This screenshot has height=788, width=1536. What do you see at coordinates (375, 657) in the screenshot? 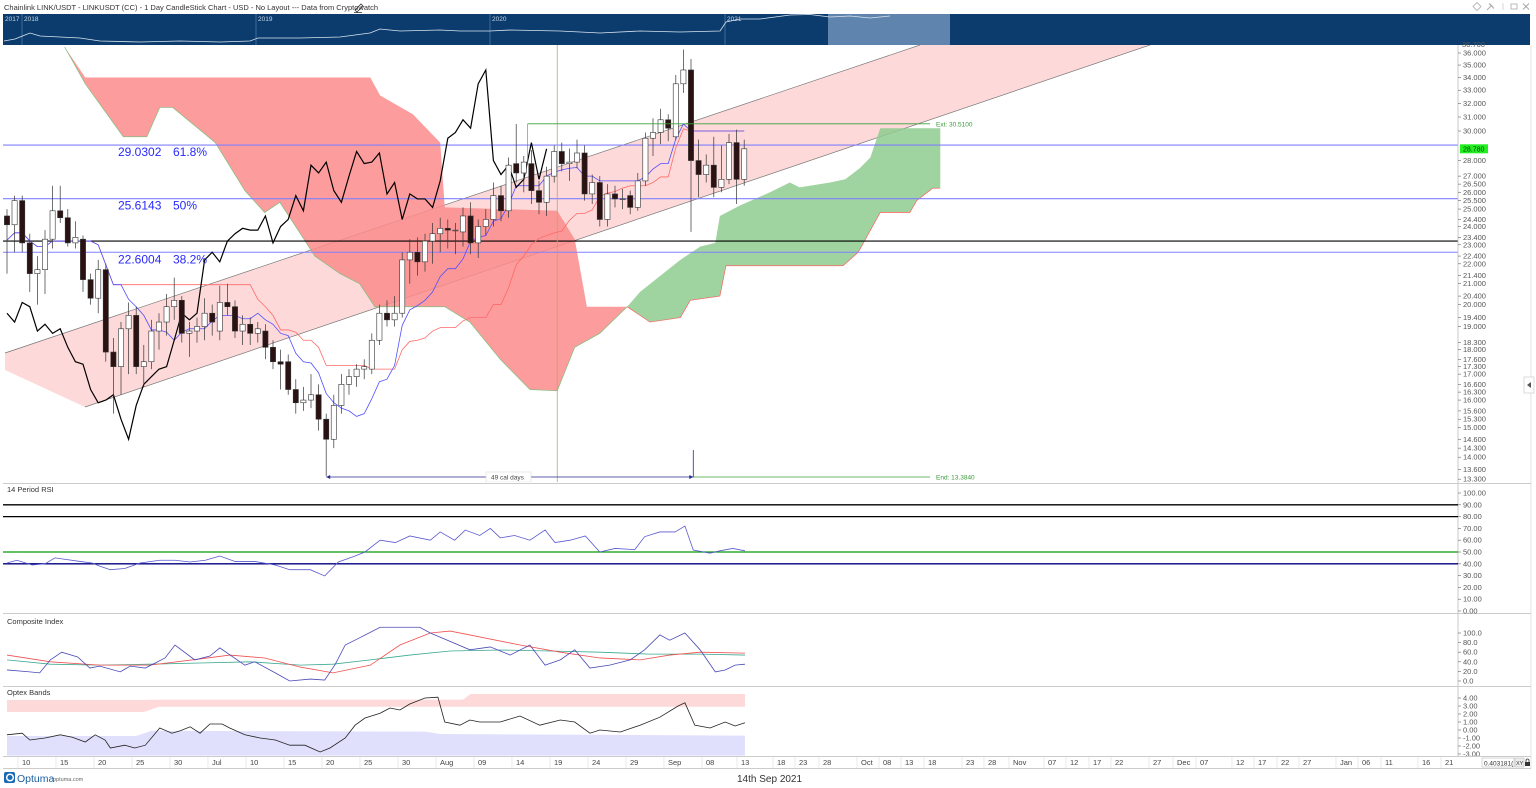
I see `composite-slow-average` at bounding box center [375, 657].